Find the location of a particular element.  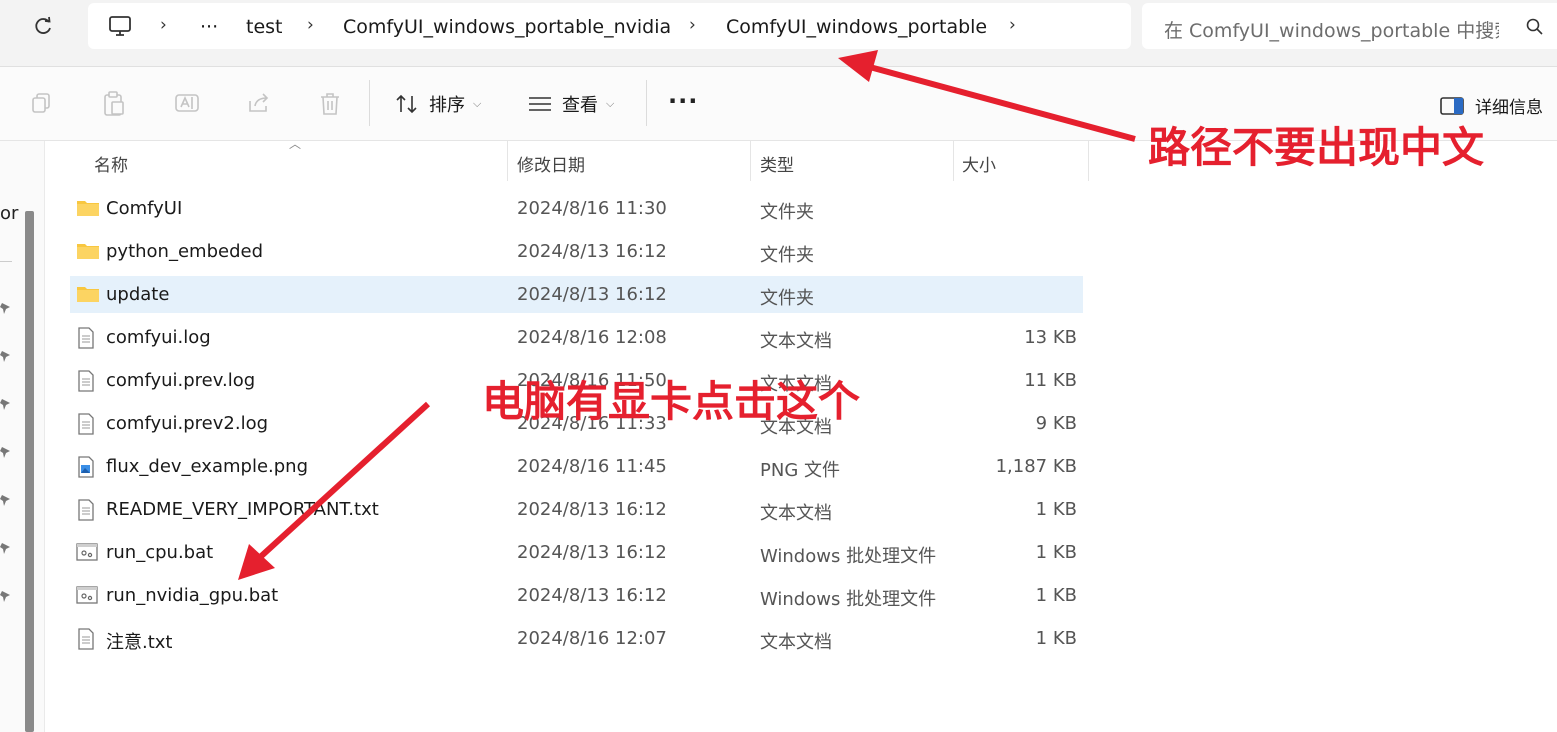

arrowhead-icon is located at coordinates (858, 66).